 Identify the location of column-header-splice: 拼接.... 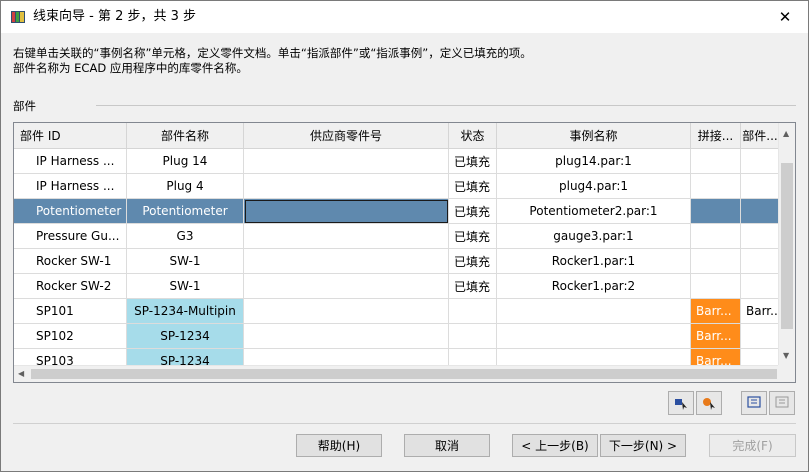
(716, 136).